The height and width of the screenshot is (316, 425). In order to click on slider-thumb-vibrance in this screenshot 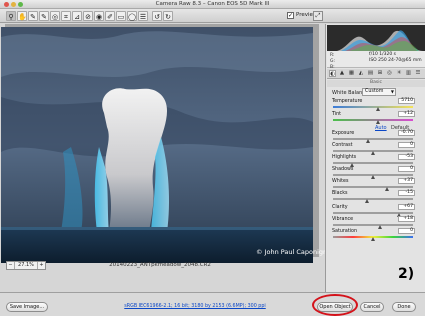, I will do `click(379, 227)`.